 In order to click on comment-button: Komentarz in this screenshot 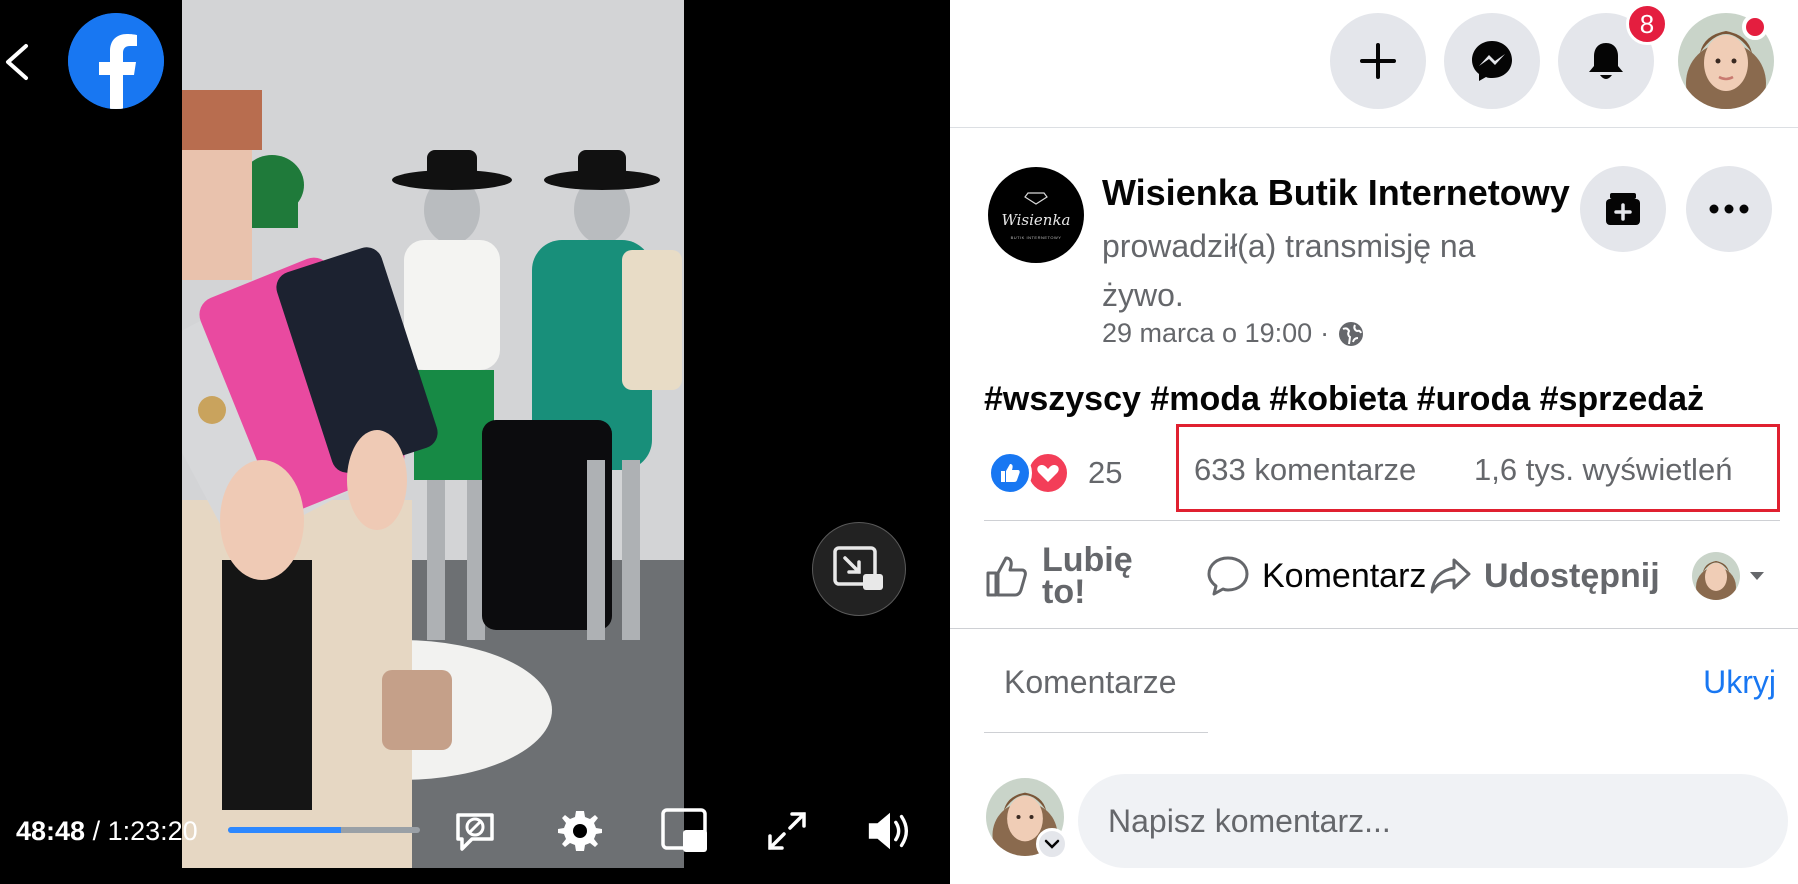, I will do `click(1316, 576)`.